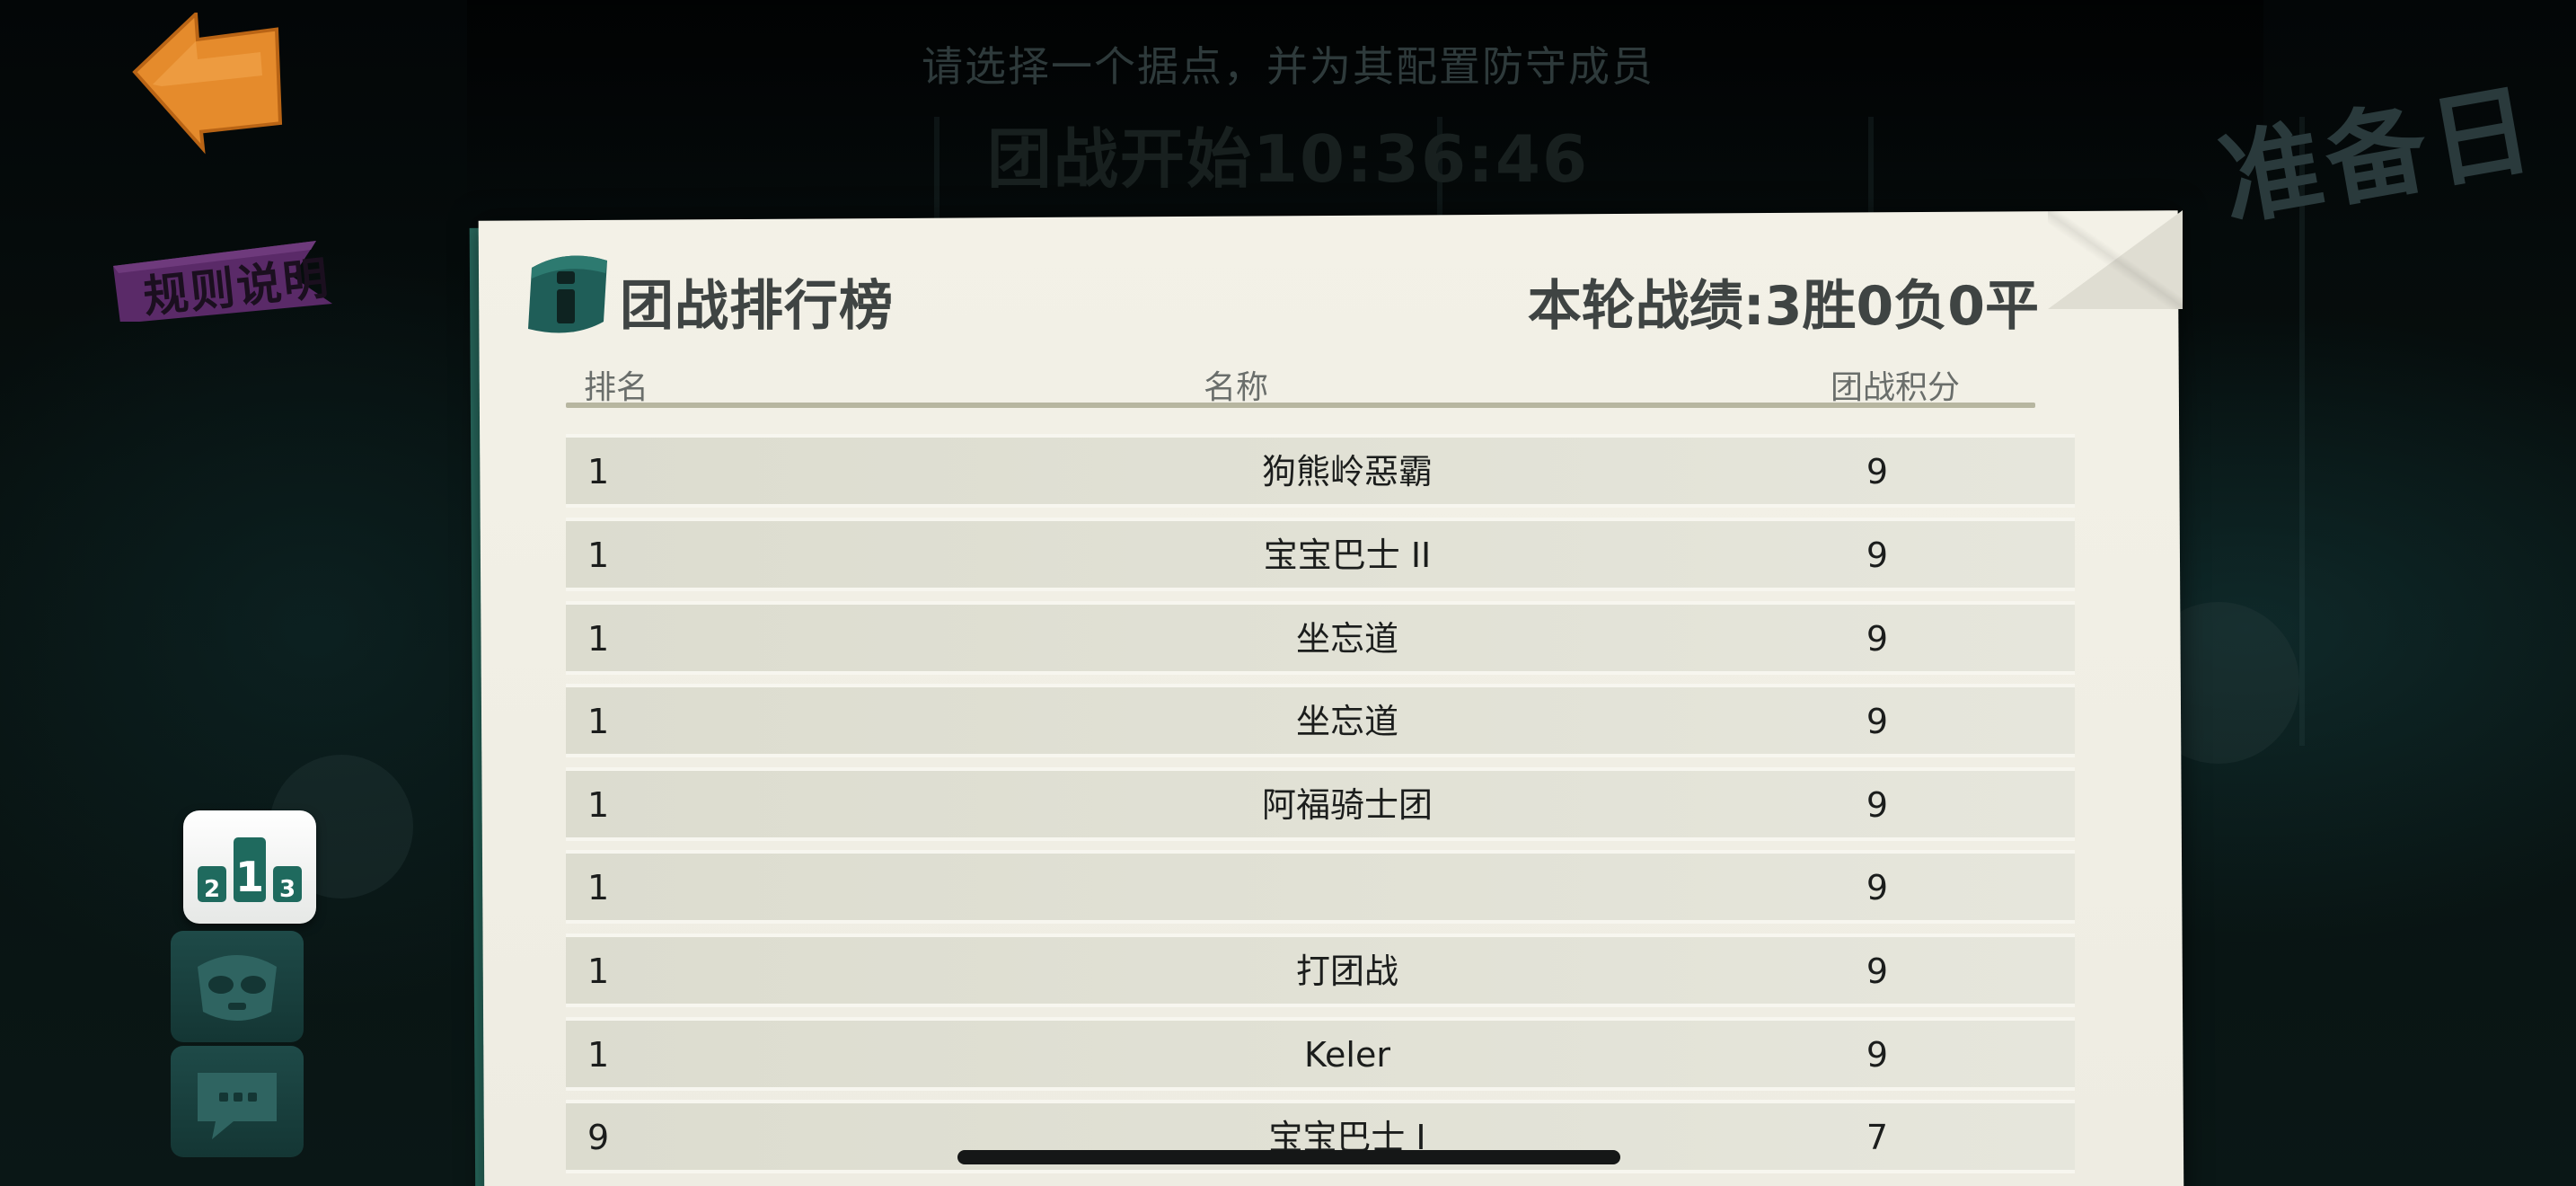 This screenshot has height=1186, width=2576. I want to click on battle-countdown: 团战开始10:36:46, so click(1288, 159).